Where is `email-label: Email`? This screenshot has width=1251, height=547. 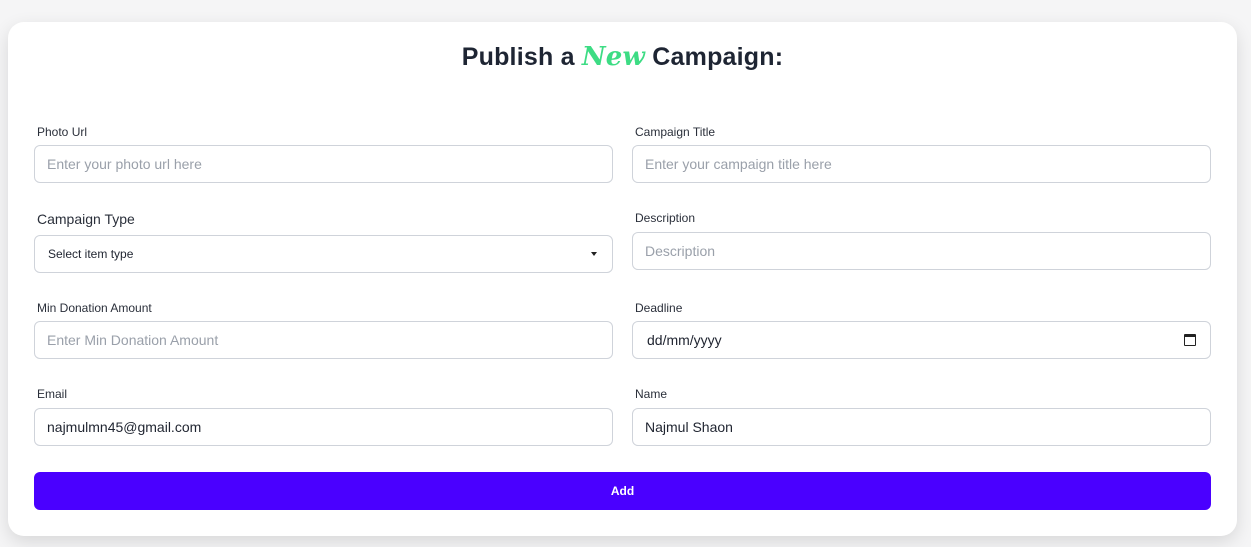
email-label: Email is located at coordinates (52, 394).